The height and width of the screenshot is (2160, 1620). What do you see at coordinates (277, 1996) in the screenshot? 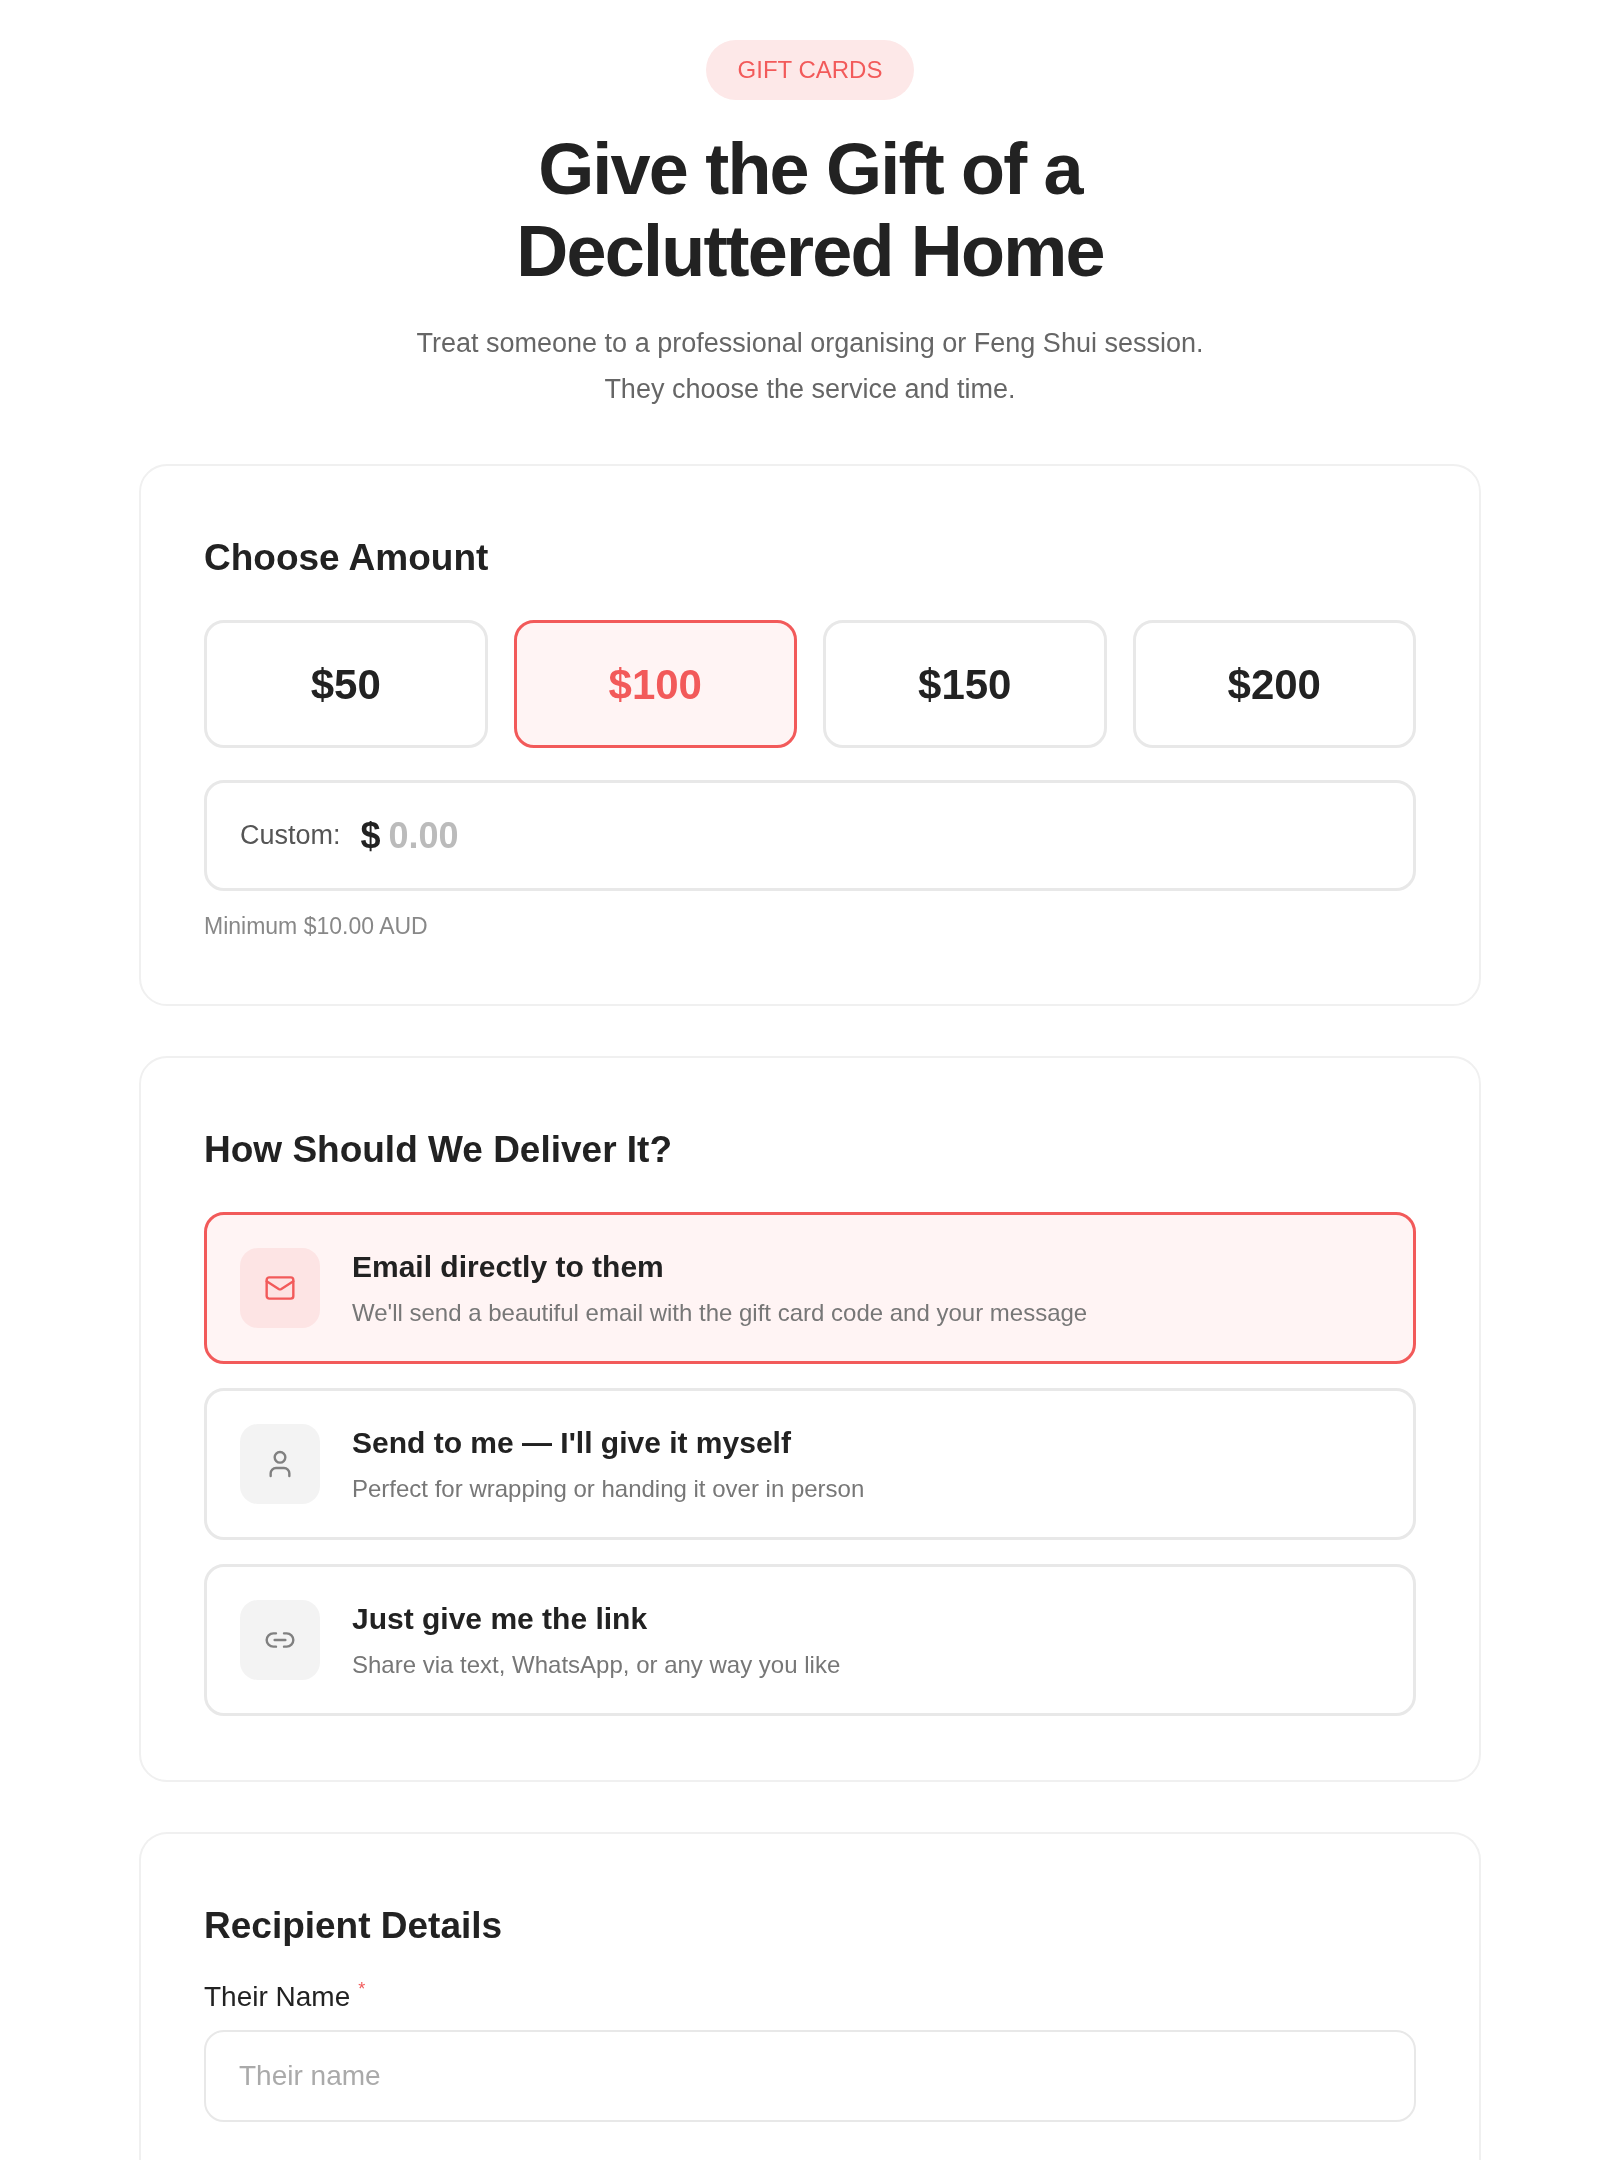
I see `field-label: Their Name` at bounding box center [277, 1996].